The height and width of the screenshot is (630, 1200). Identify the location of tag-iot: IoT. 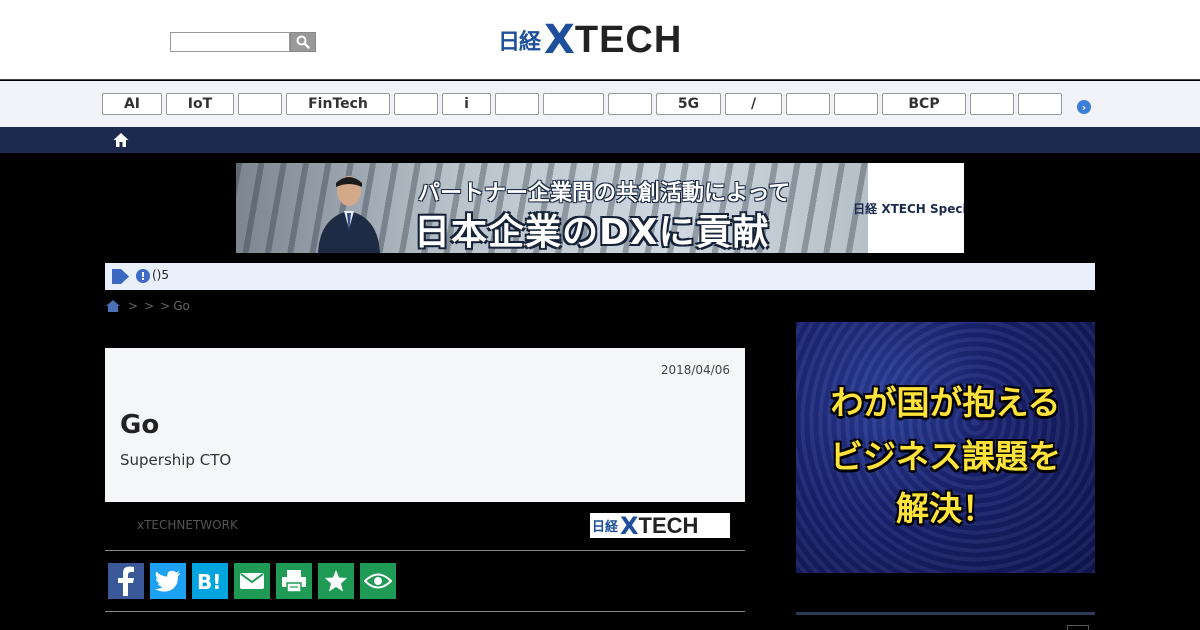
(200, 104).